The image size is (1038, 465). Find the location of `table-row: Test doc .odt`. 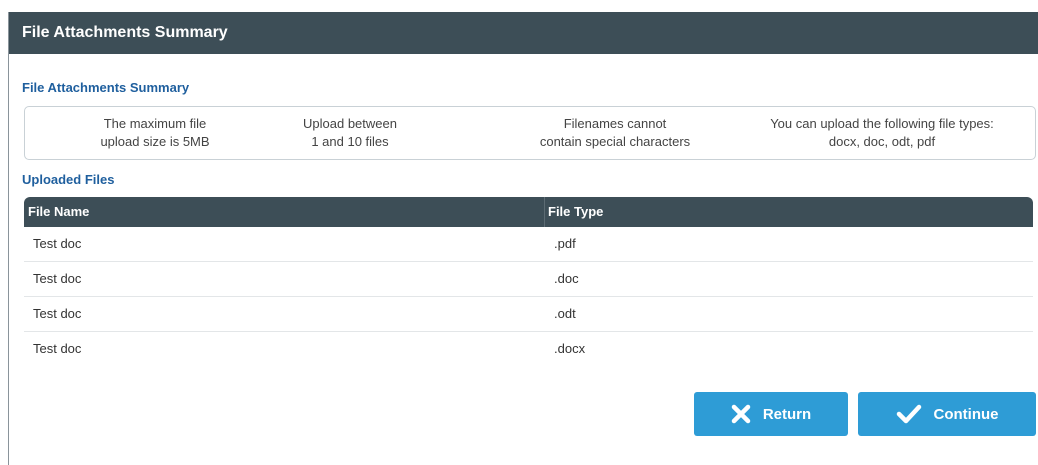

table-row: Test doc .odt is located at coordinates (528, 314).